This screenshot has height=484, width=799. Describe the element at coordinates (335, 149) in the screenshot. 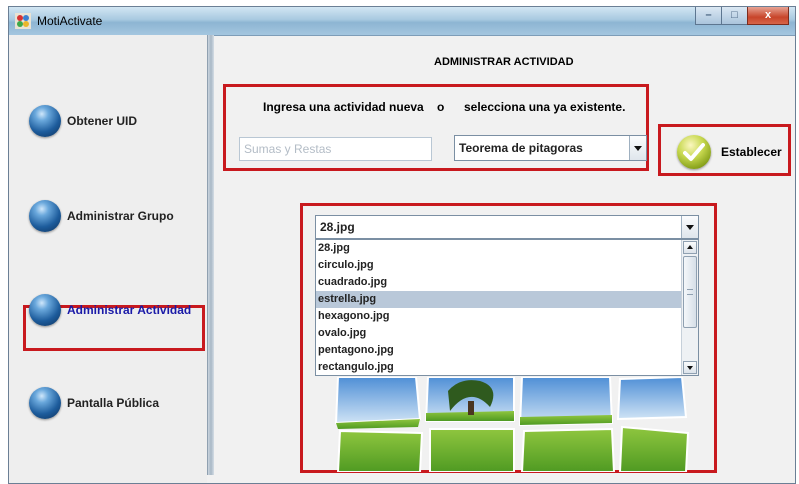

I see `new-activity-input` at that location.